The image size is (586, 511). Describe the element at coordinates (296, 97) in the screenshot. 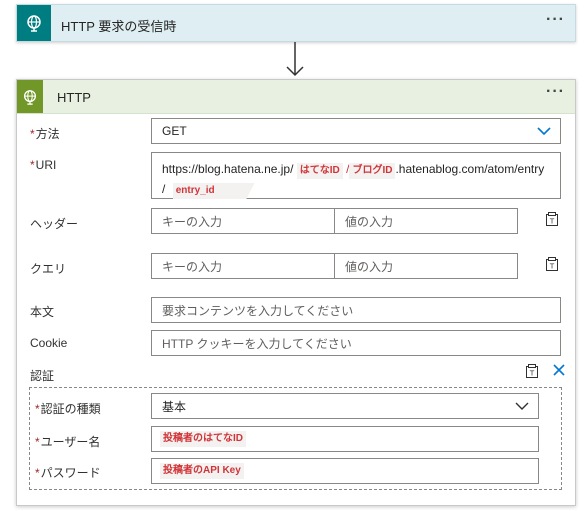

I see `http-card-header: HTTP ···` at that location.